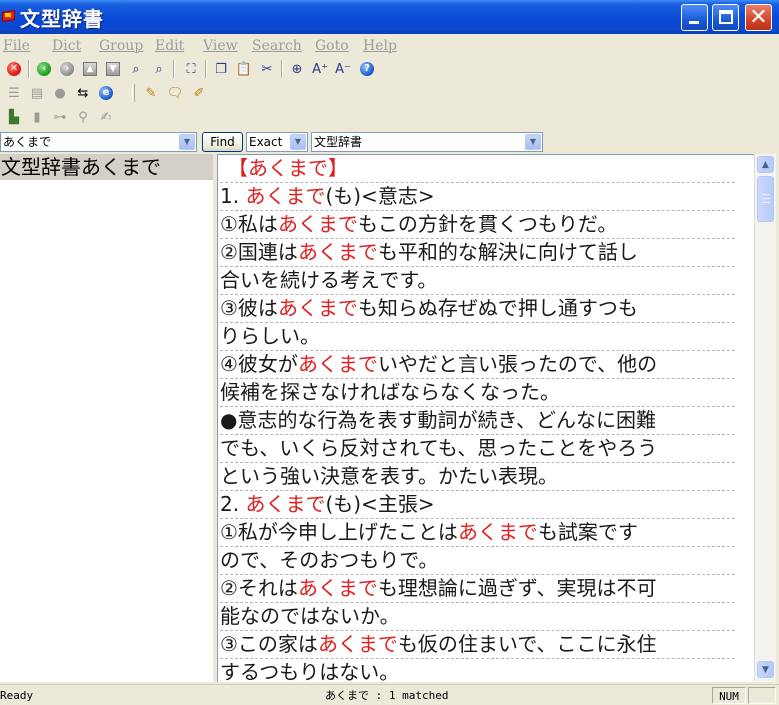  Describe the element at coordinates (269, 644) in the screenshot. I see `entry-text: ③この家は` at that location.